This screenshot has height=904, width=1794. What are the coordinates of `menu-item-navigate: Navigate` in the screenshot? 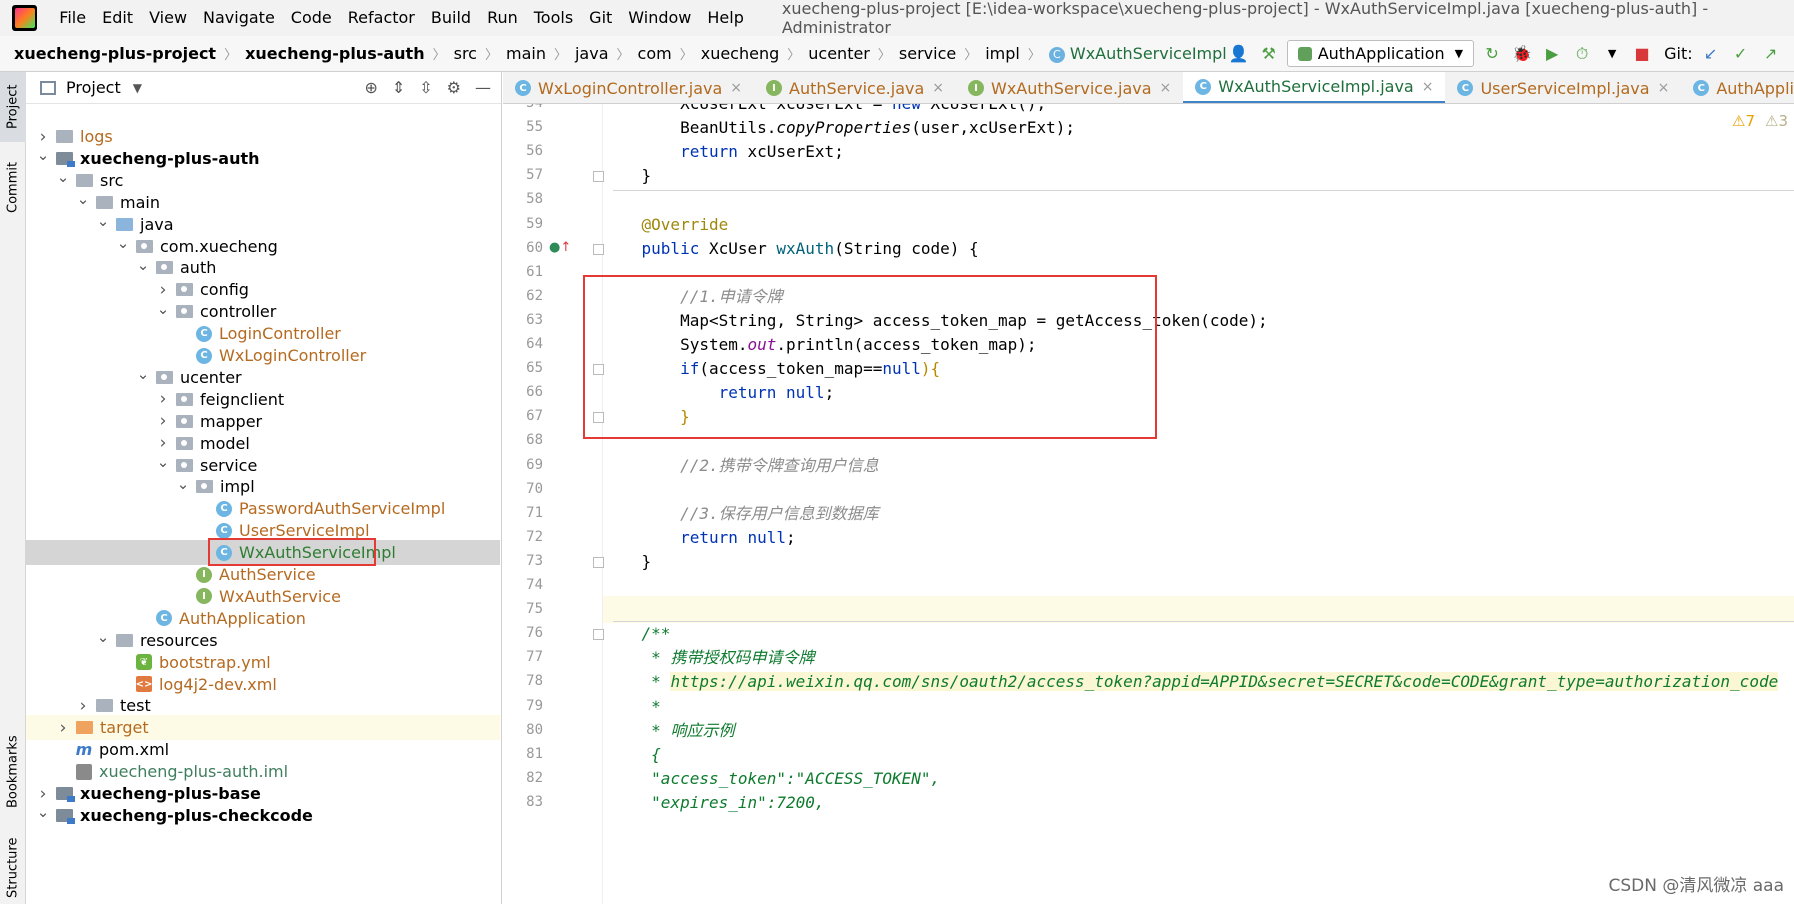 It's located at (239, 18).